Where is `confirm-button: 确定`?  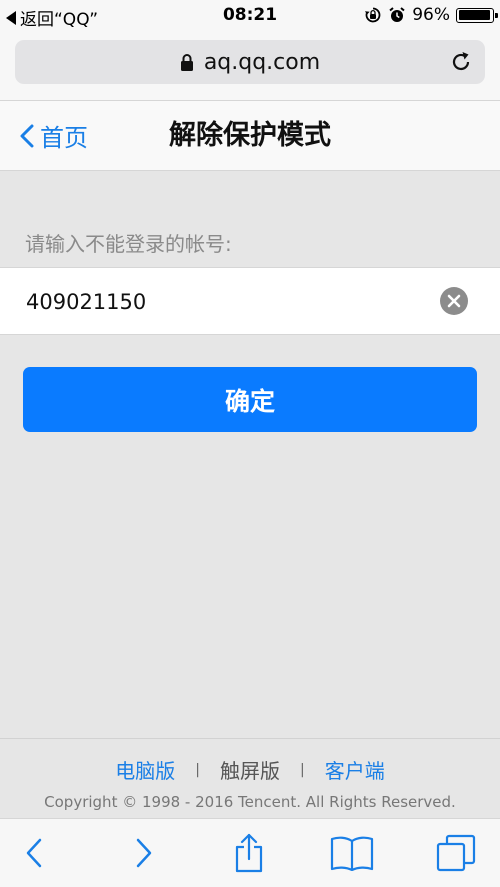 confirm-button: 确定 is located at coordinates (250, 399).